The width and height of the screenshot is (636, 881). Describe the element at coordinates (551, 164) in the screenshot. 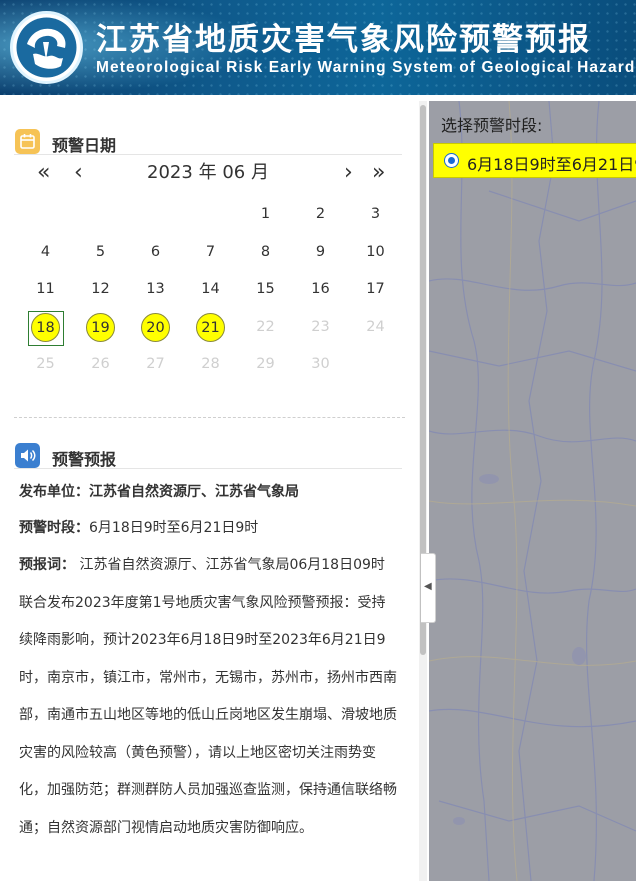

I see `period-option-label: 6月18日9时至6月21日9时` at that location.